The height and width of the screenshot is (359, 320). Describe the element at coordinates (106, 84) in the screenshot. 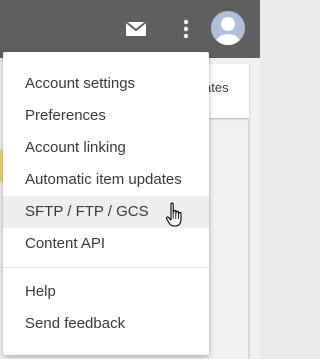

I see `menu-item-account-settings: Account settings` at that location.